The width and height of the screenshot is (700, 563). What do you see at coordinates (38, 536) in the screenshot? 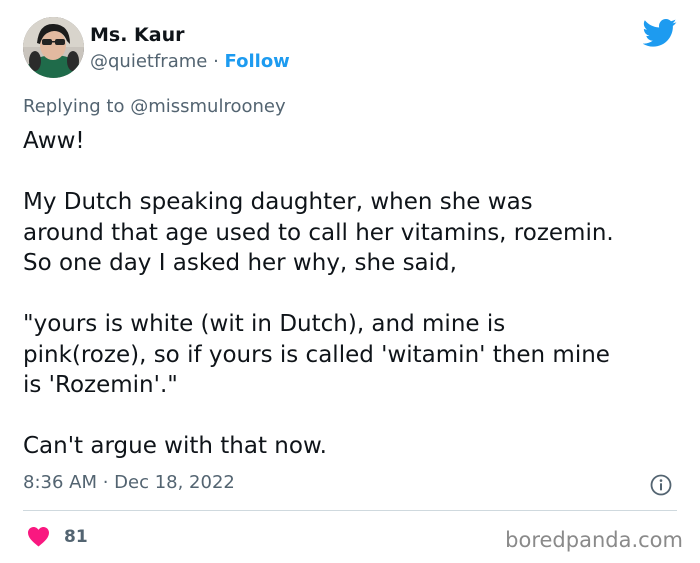
I see `heart-icon` at bounding box center [38, 536].